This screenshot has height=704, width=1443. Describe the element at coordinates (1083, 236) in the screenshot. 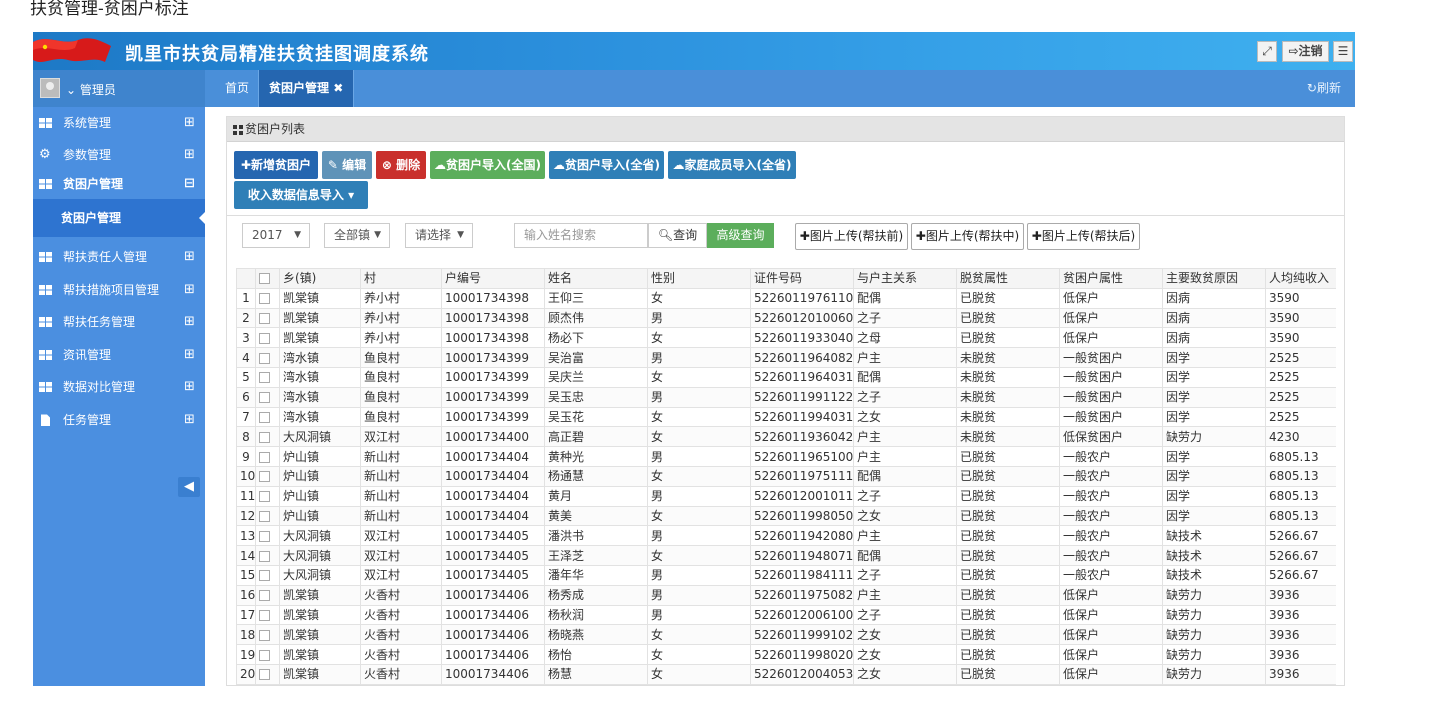

I see `upload-after-button: ✚图片上传(帮扶后)` at that location.